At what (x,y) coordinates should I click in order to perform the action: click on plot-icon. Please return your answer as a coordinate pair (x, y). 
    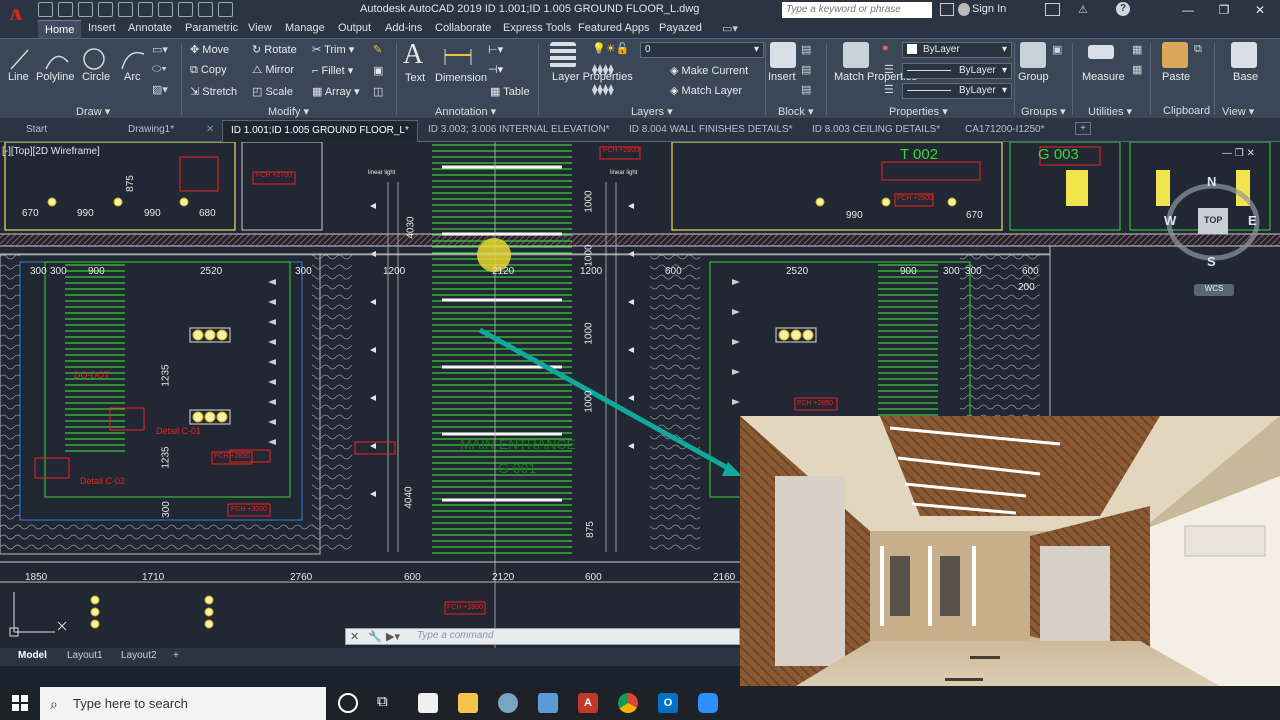
    Looking at the image, I should click on (165, 9).